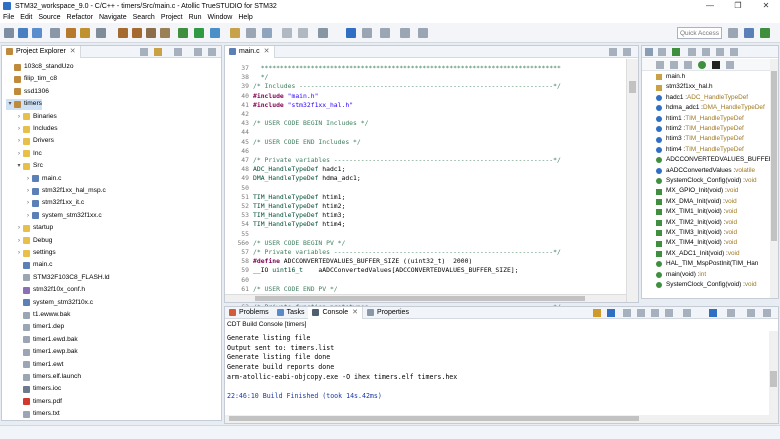  Describe the element at coordinates (49, 17) in the screenshot. I see `menu-source: Source` at that location.